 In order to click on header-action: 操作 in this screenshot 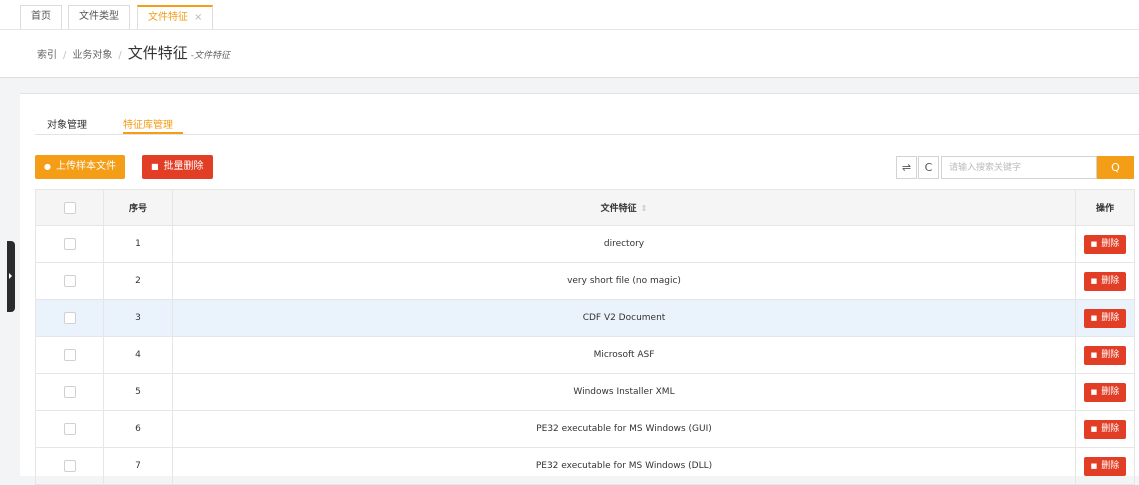, I will do `click(1105, 207)`.